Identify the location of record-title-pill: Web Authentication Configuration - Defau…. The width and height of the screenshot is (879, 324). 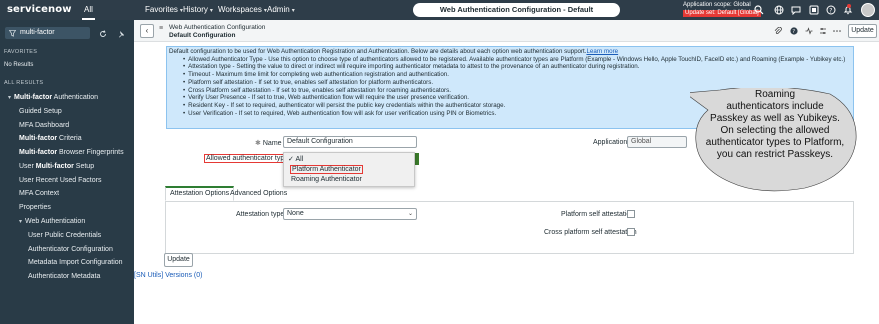
(516, 15).